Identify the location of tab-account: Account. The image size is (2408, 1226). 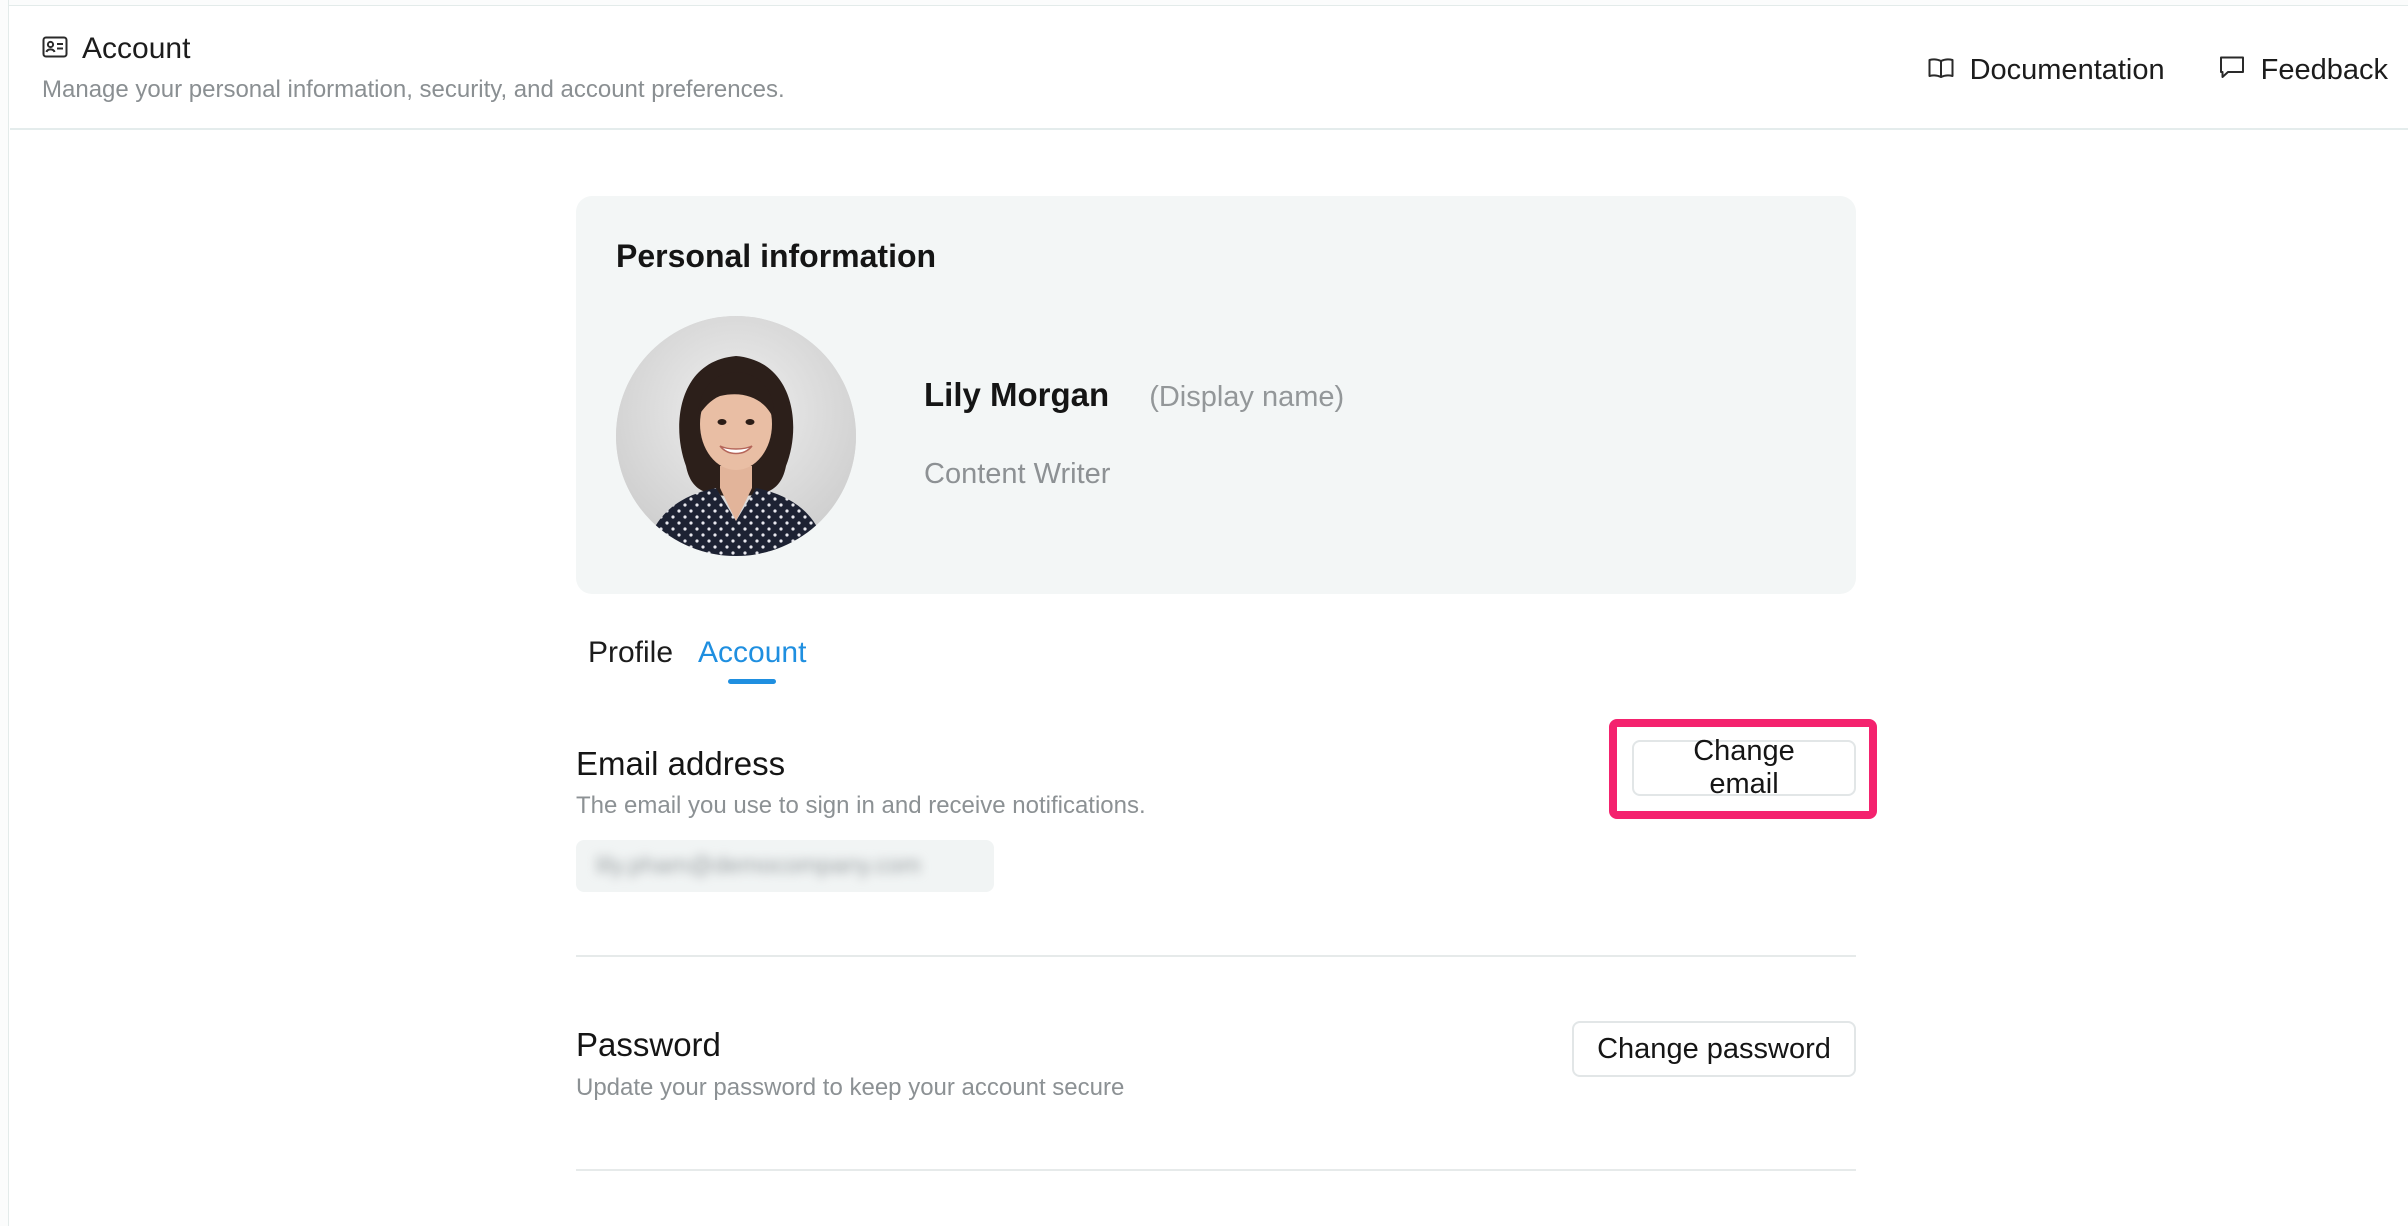
(752, 660).